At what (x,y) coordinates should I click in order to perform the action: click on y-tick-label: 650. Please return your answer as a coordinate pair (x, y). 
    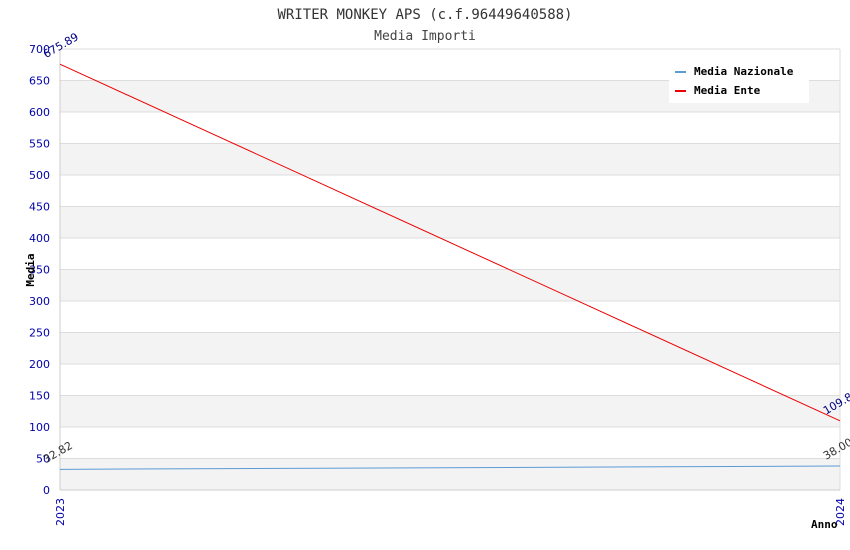
    Looking at the image, I should click on (39, 81).